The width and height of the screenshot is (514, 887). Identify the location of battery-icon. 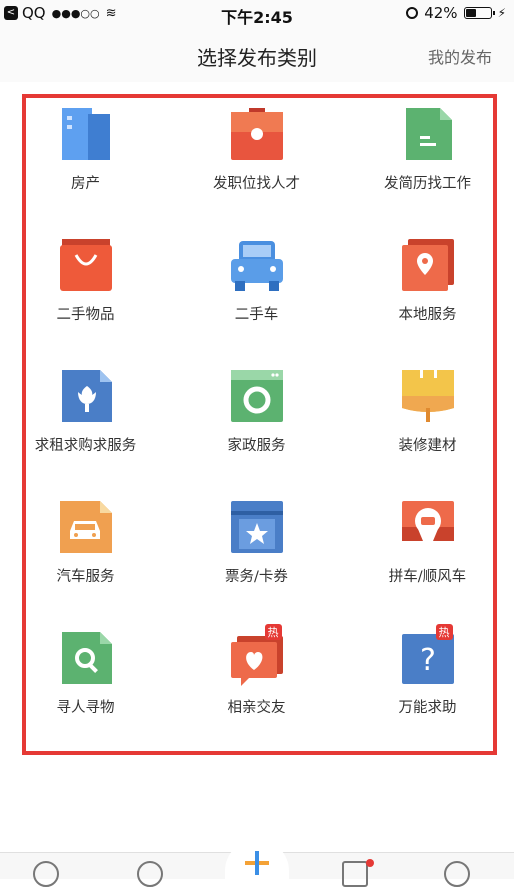
(479, 13).